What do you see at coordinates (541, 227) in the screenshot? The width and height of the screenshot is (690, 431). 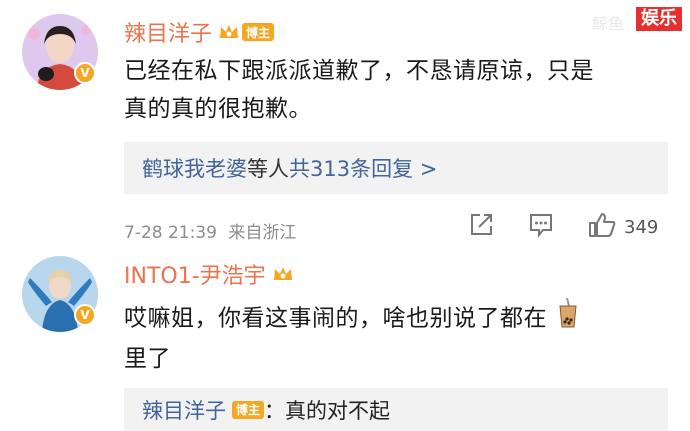 I see `comment-icon` at bounding box center [541, 227].